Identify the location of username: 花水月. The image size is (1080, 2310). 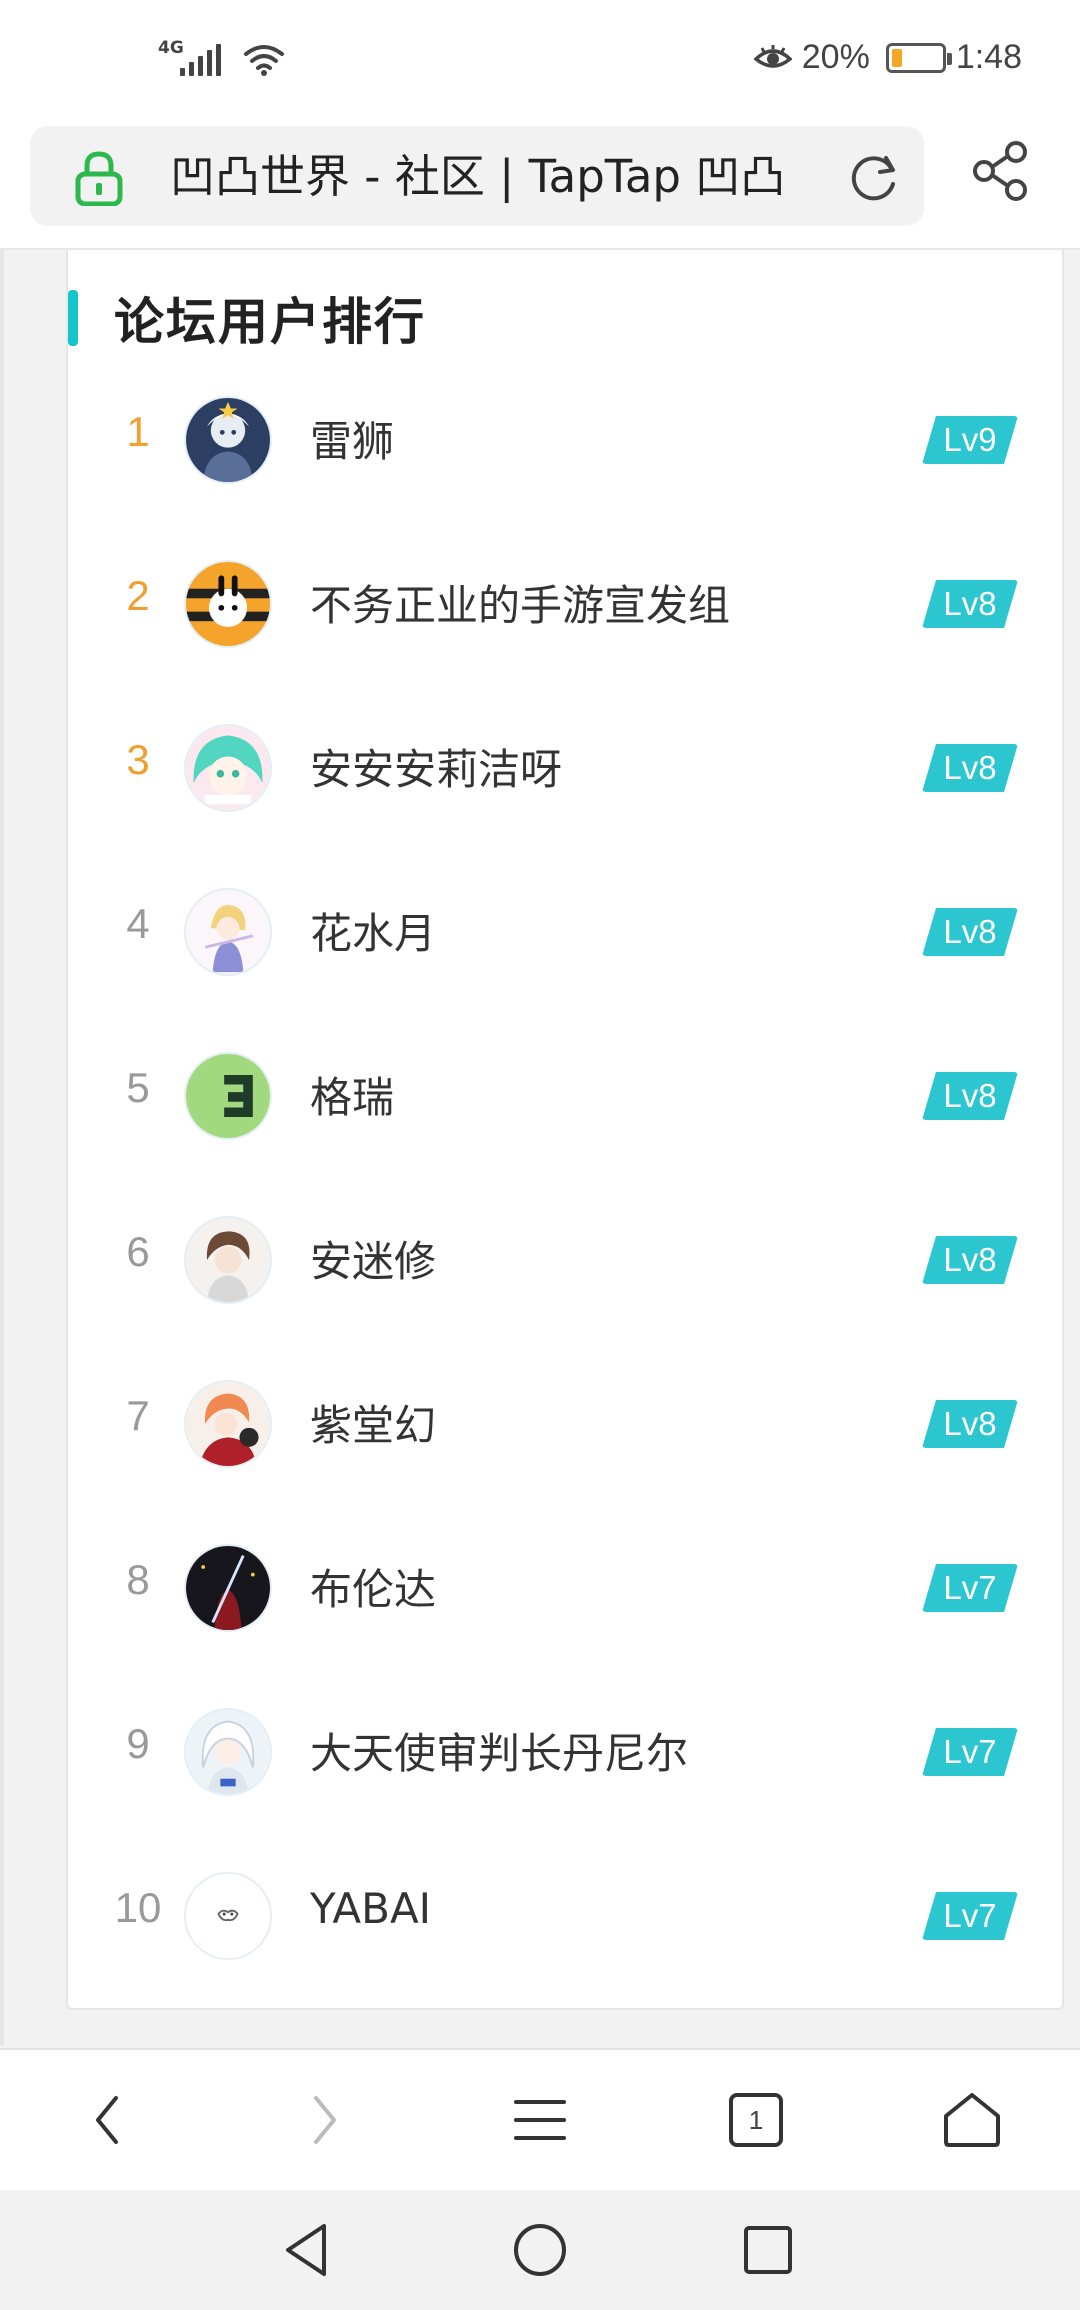
(373, 930).